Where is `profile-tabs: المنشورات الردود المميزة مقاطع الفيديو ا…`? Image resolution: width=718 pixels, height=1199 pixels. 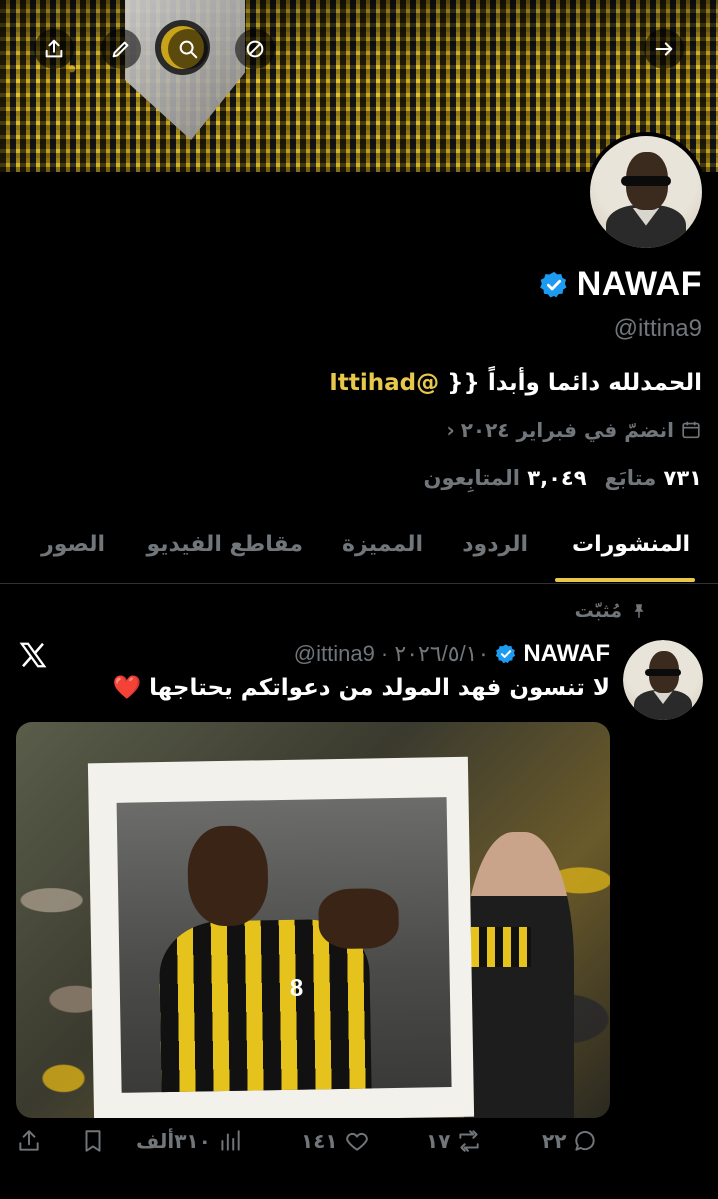
profile-tabs: المنشورات الردود المميزة مقاطع الفيديو ا… is located at coordinates (359, 553).